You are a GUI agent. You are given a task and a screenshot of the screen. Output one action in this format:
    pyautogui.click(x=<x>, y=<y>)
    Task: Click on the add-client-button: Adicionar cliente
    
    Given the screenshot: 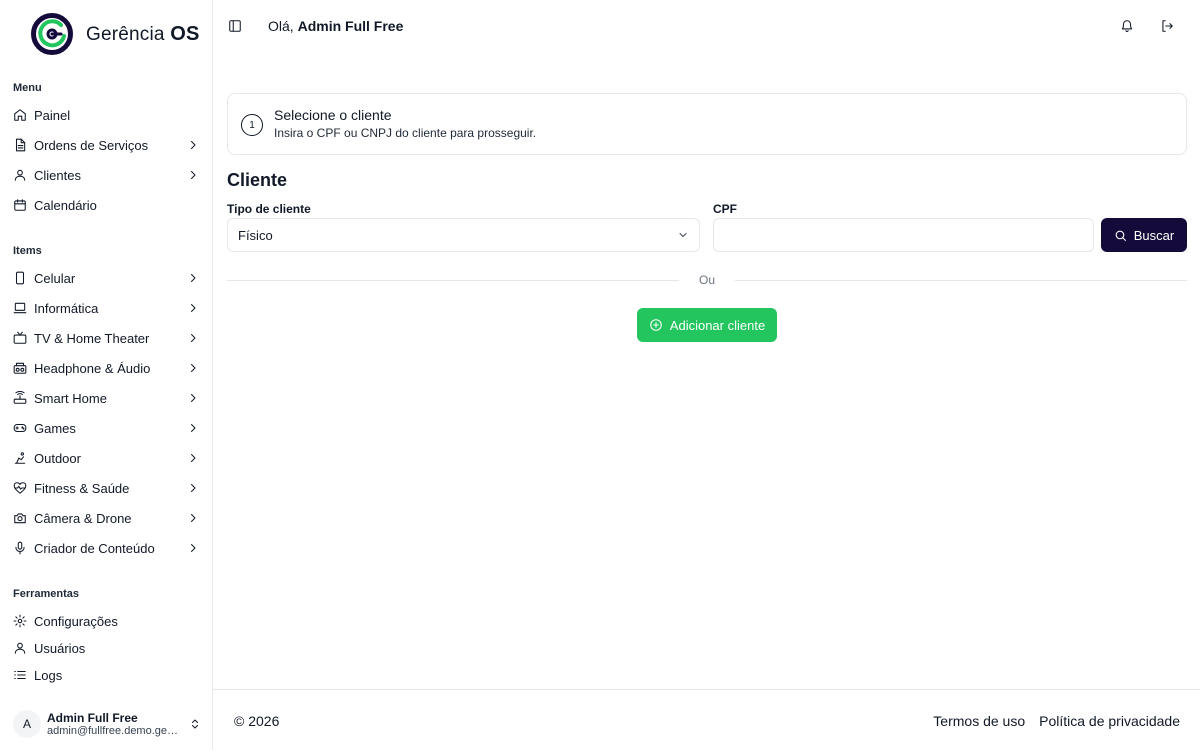 What is the action you would take?
    pyautogui.click(x=707, y=325)
    